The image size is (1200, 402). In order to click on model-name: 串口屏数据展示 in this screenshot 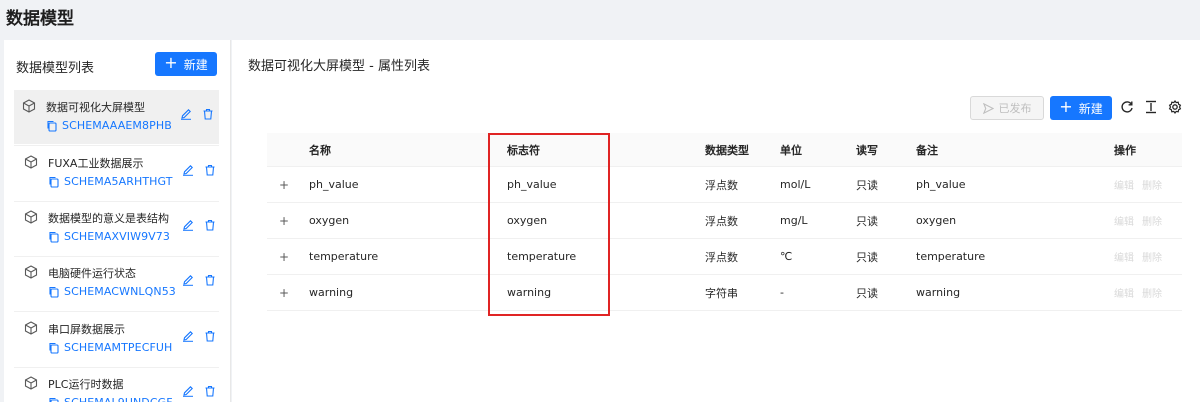, I will do `click(86, 329)`.